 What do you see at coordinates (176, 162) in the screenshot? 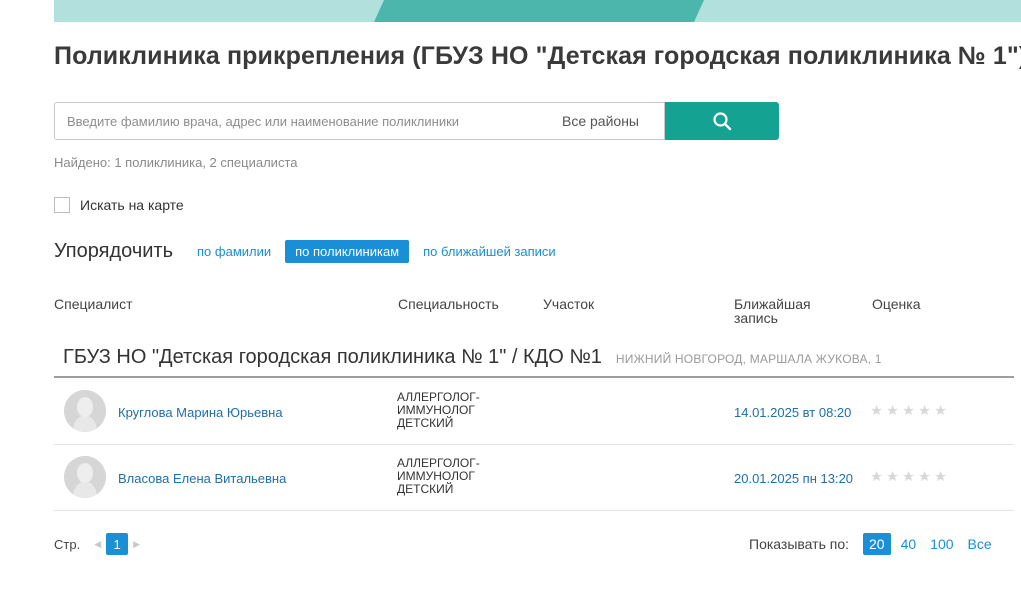
I see `found-count: Найдено: 1 поликлиника, 2 специалиста` at bounding box center [176, 162].